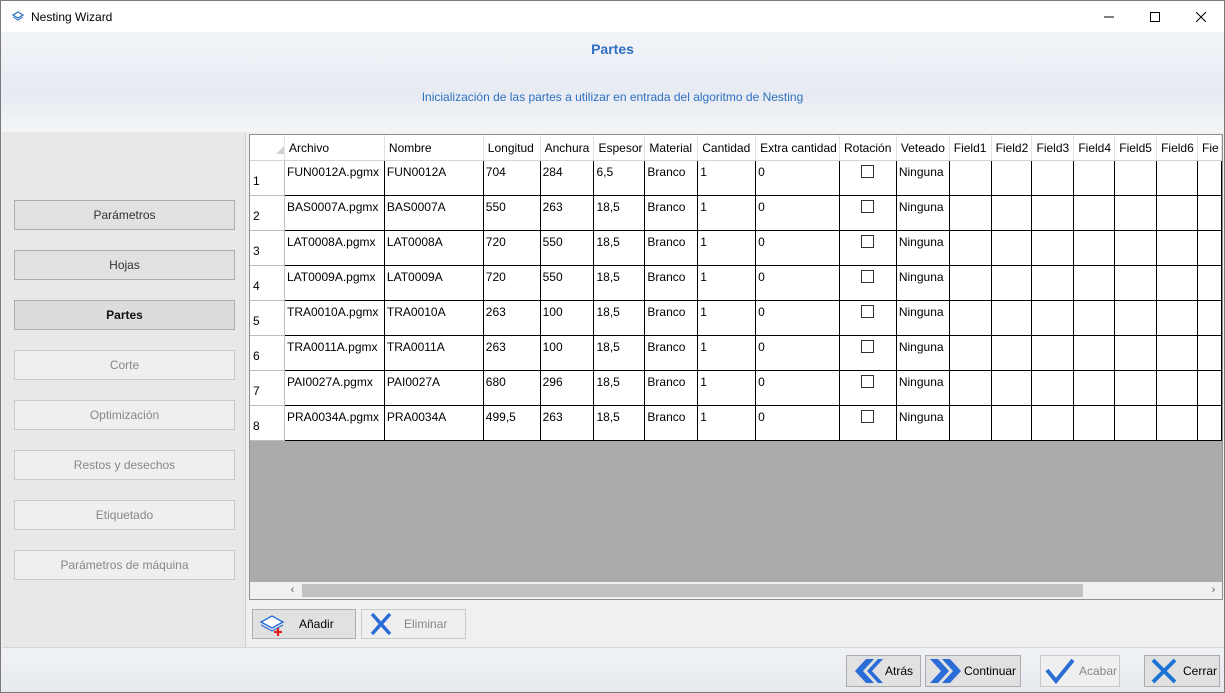  What do you see at coordinates (334, 318) in the screenshot?
I see `cell-archivo: TRA0010A.pgmx` at bounding box center [334, 318].